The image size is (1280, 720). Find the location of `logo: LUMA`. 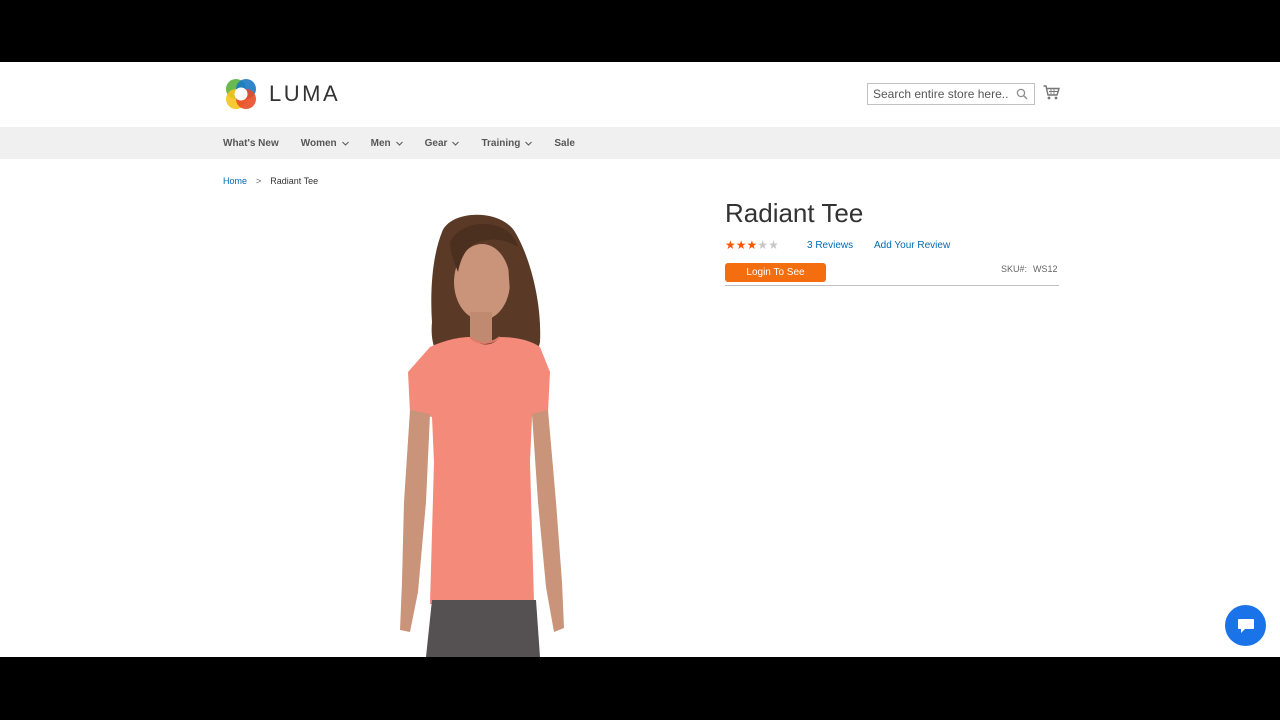

logo: LUMA is located at coordinates (281, 94).